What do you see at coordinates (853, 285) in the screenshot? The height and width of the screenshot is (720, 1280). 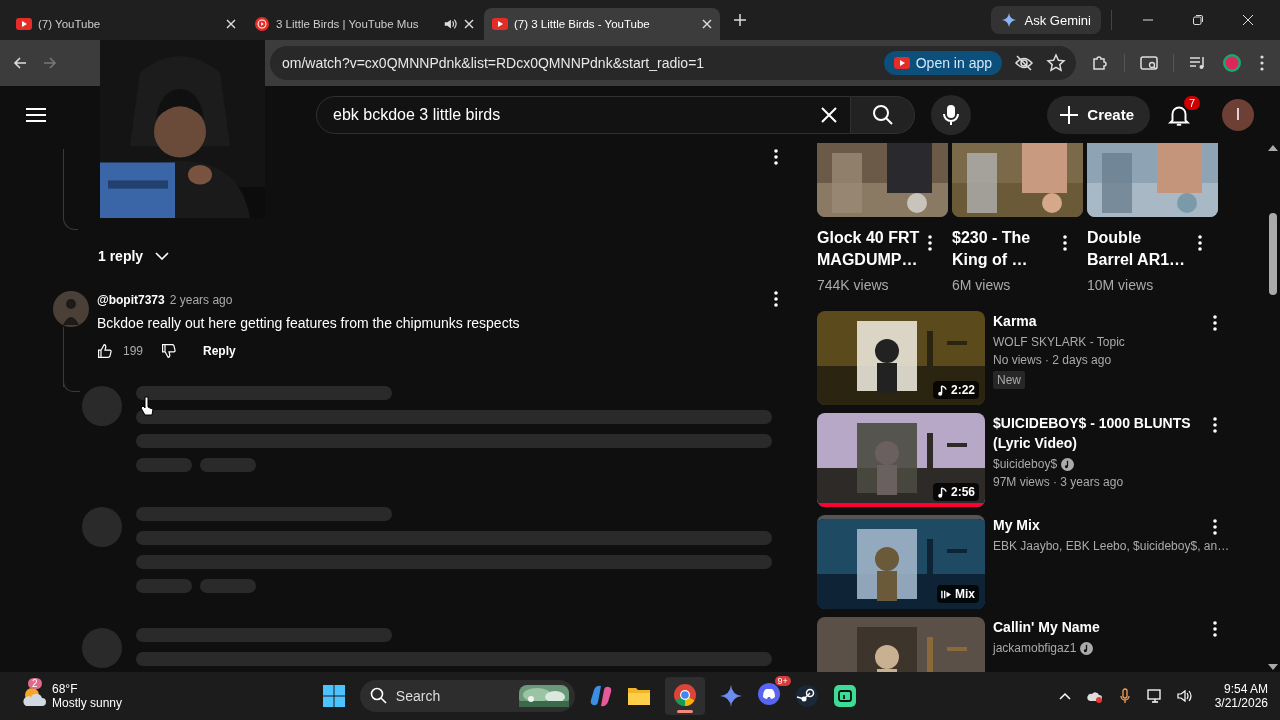 I see `view-count: 744K views` at bounding box center [853, 285].